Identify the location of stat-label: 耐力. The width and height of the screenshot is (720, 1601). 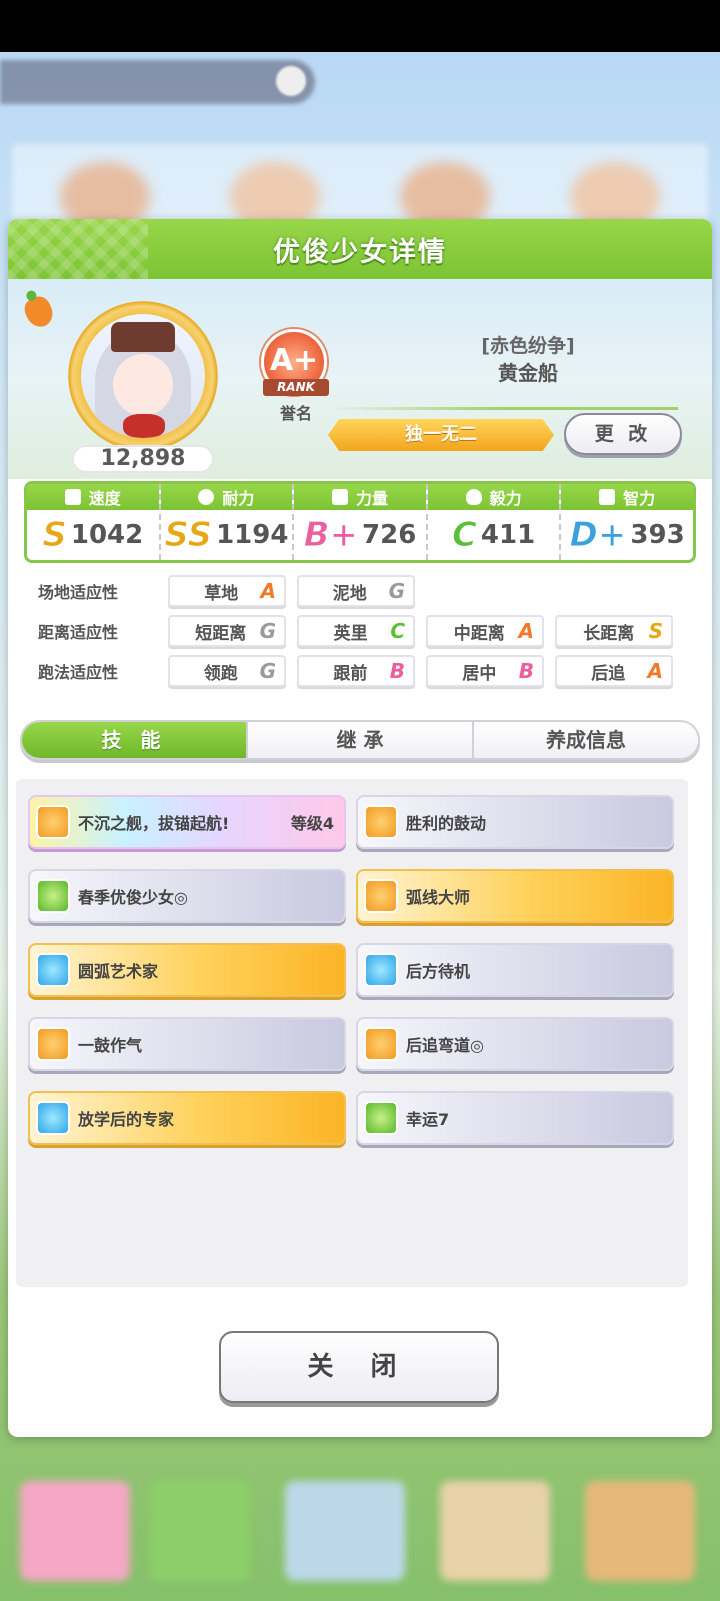
(238, 498).